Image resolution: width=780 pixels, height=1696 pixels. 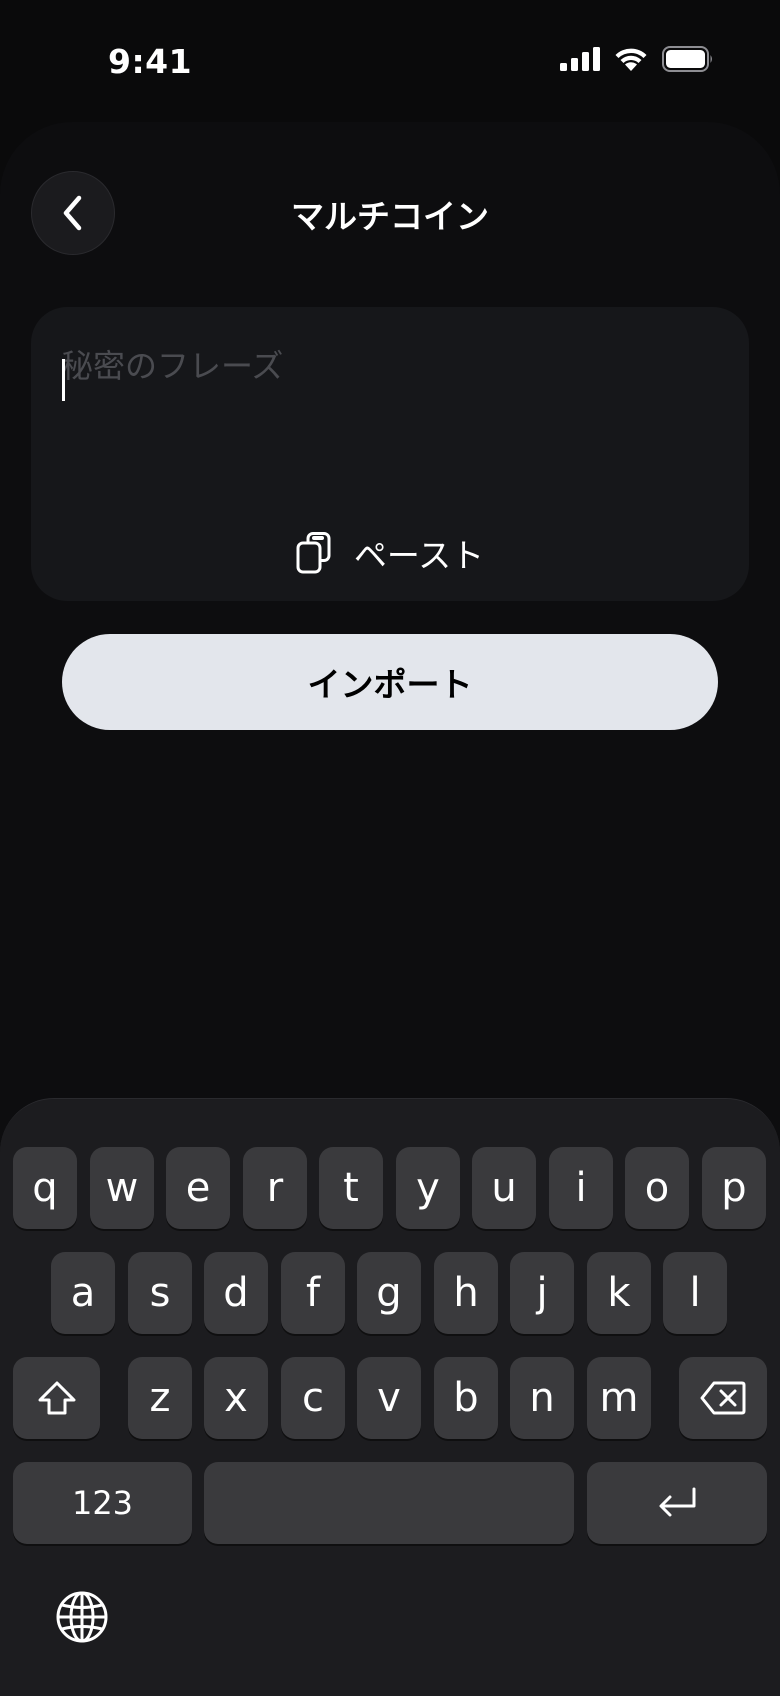 What do you see at coordinates (390, 682) in the screenshot?
I see `import-button: インポート` at bounding box center [390, 682].